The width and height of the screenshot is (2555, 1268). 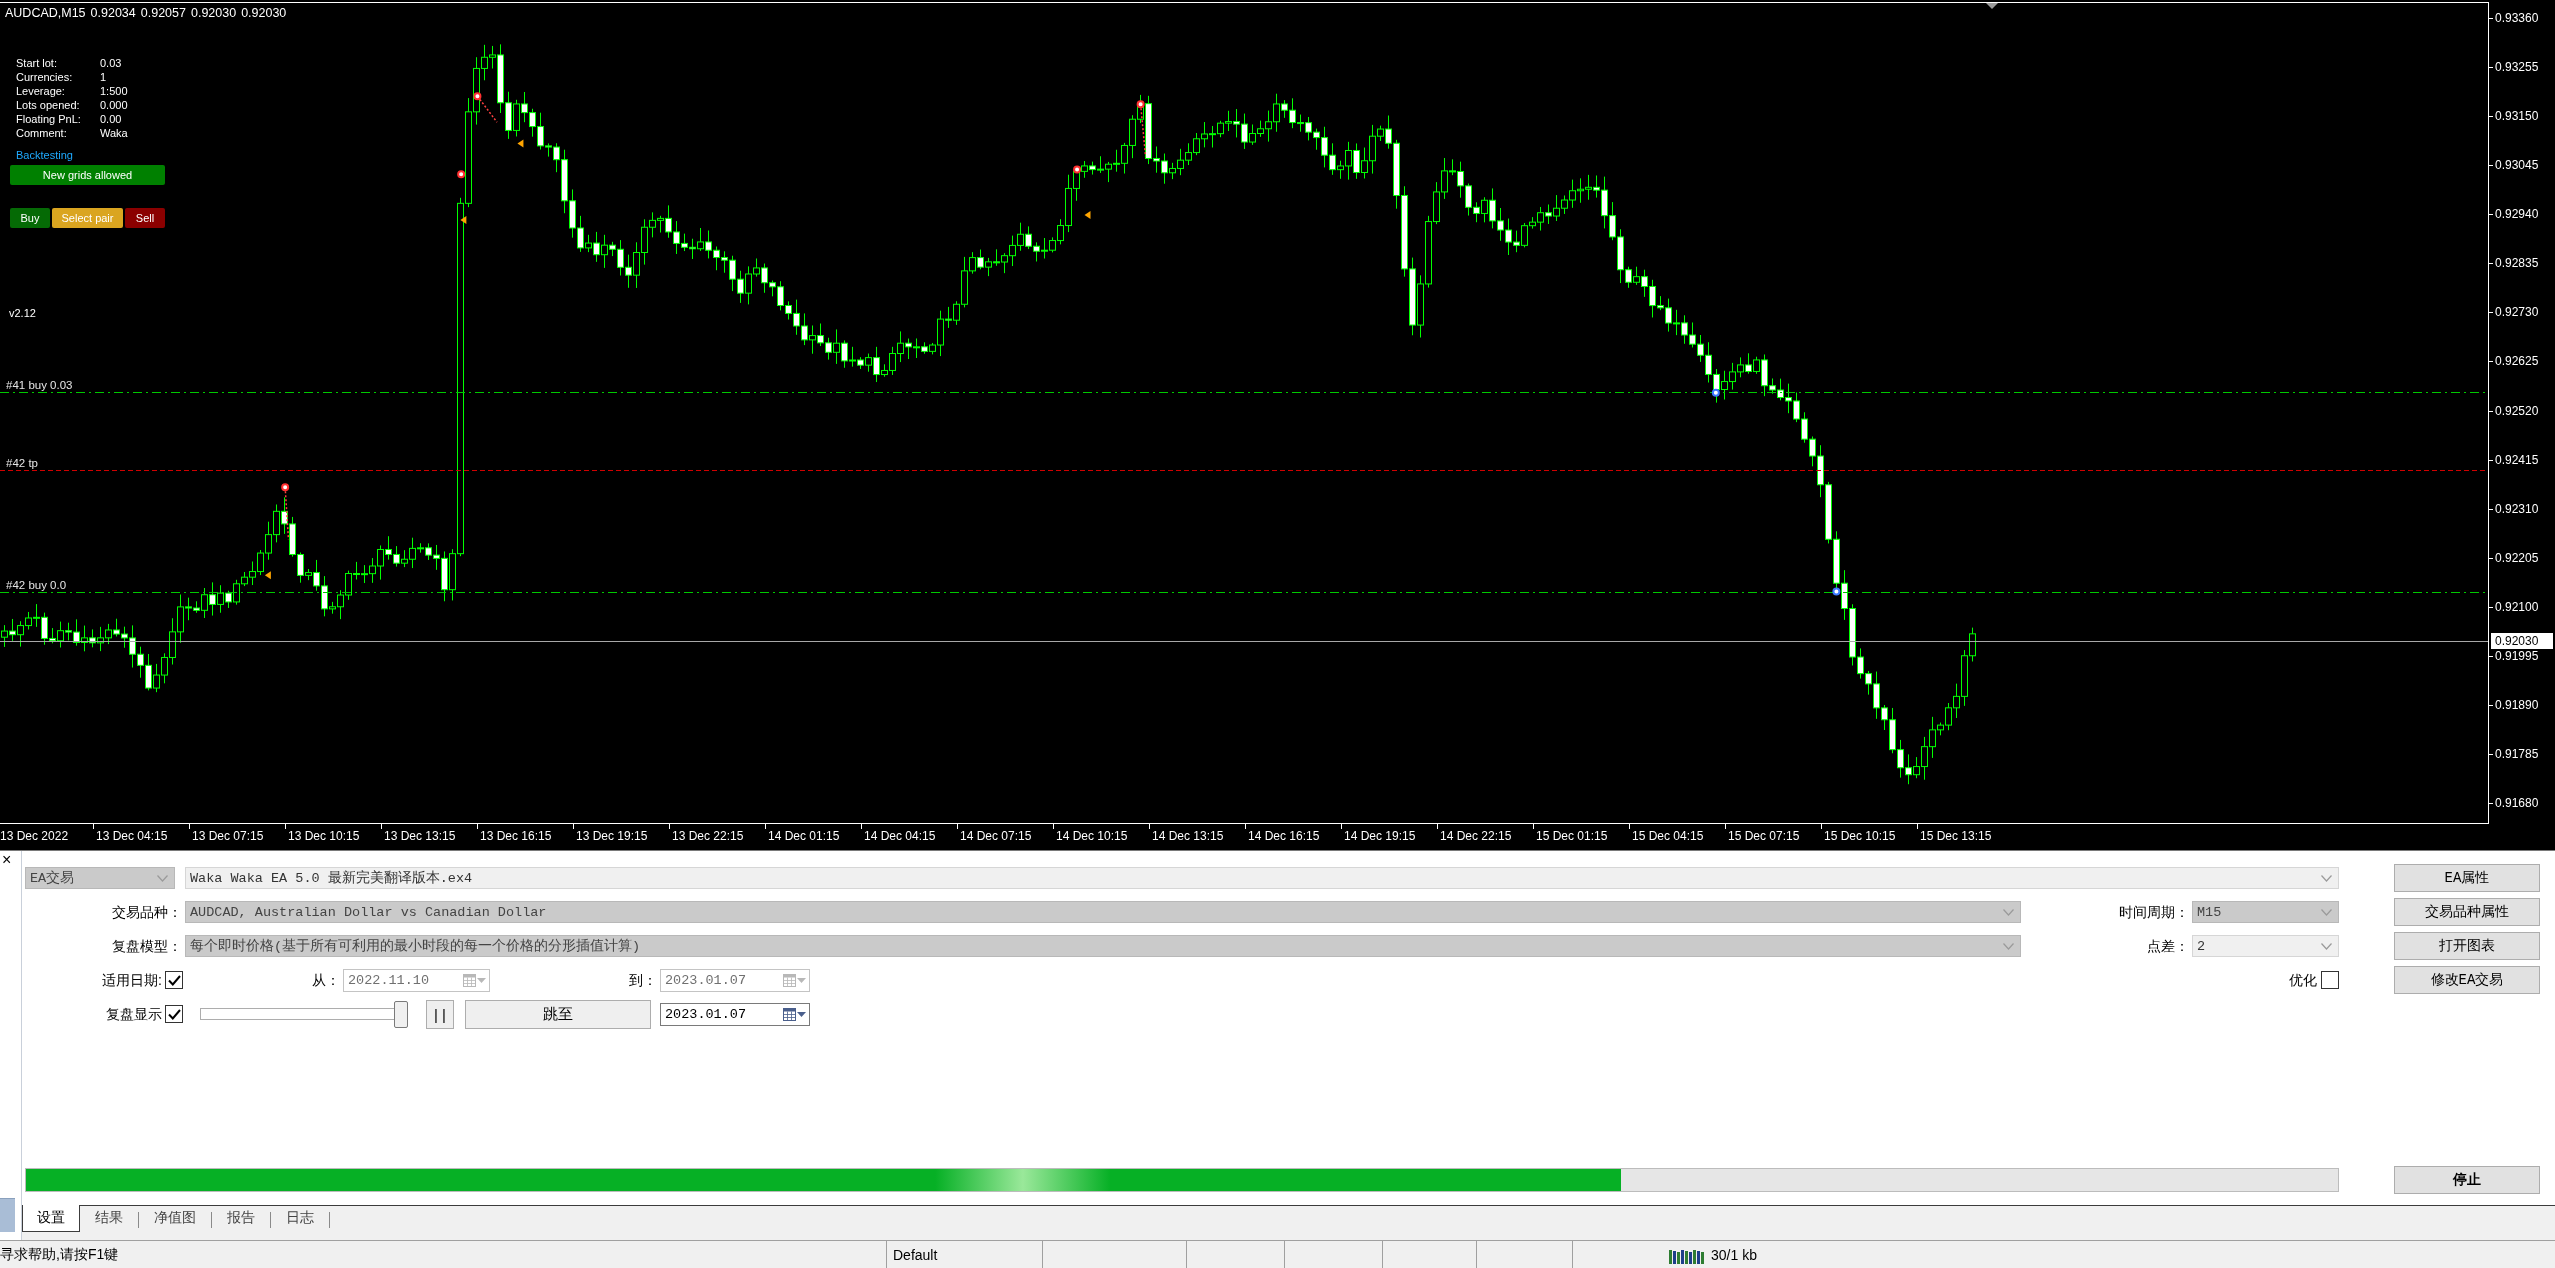 I want to click on order-line-label: #42 buy 0.0, so click(x=36, y=585).